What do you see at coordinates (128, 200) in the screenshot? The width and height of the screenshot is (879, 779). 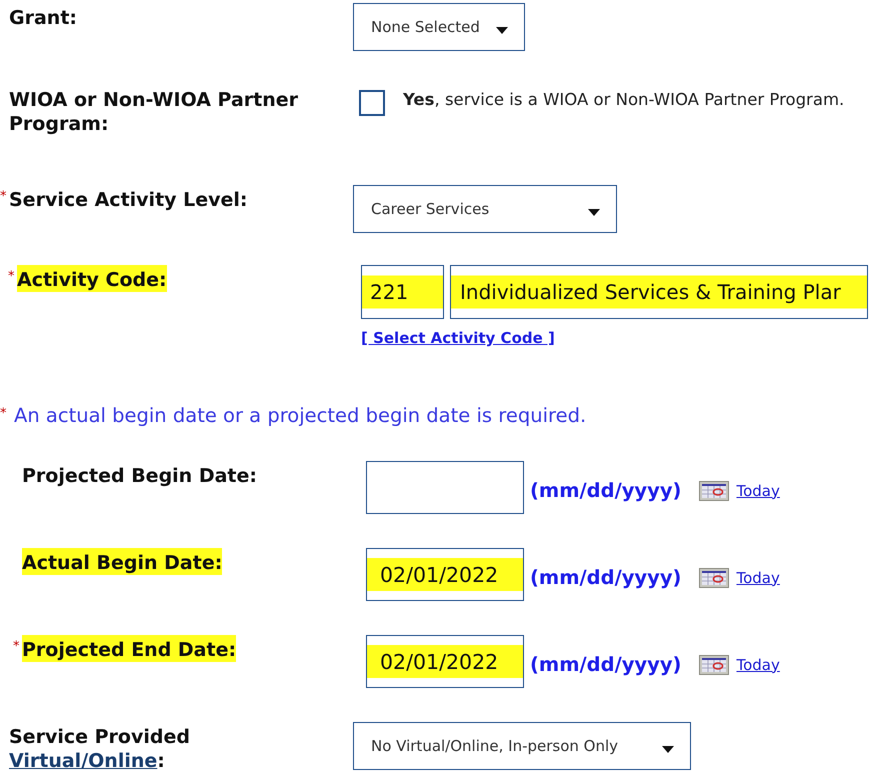 I see `field-label: Service Activity Level:` at bounding box center [128, 200].